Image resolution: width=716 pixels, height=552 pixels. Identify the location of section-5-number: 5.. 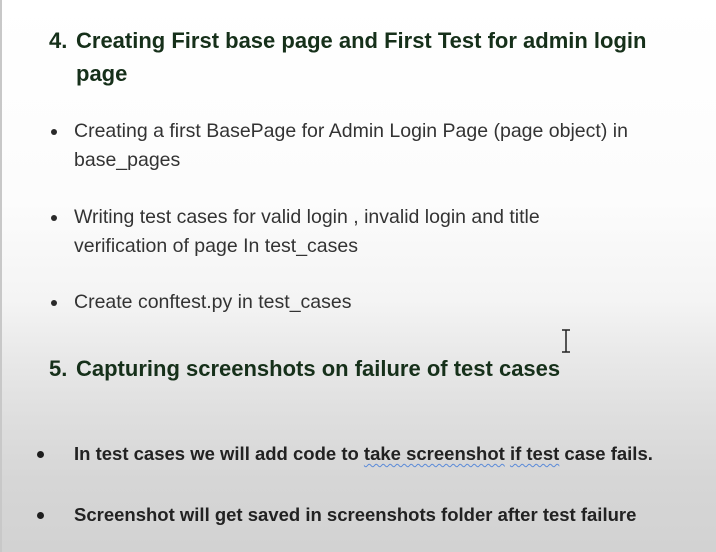
(58, 368).